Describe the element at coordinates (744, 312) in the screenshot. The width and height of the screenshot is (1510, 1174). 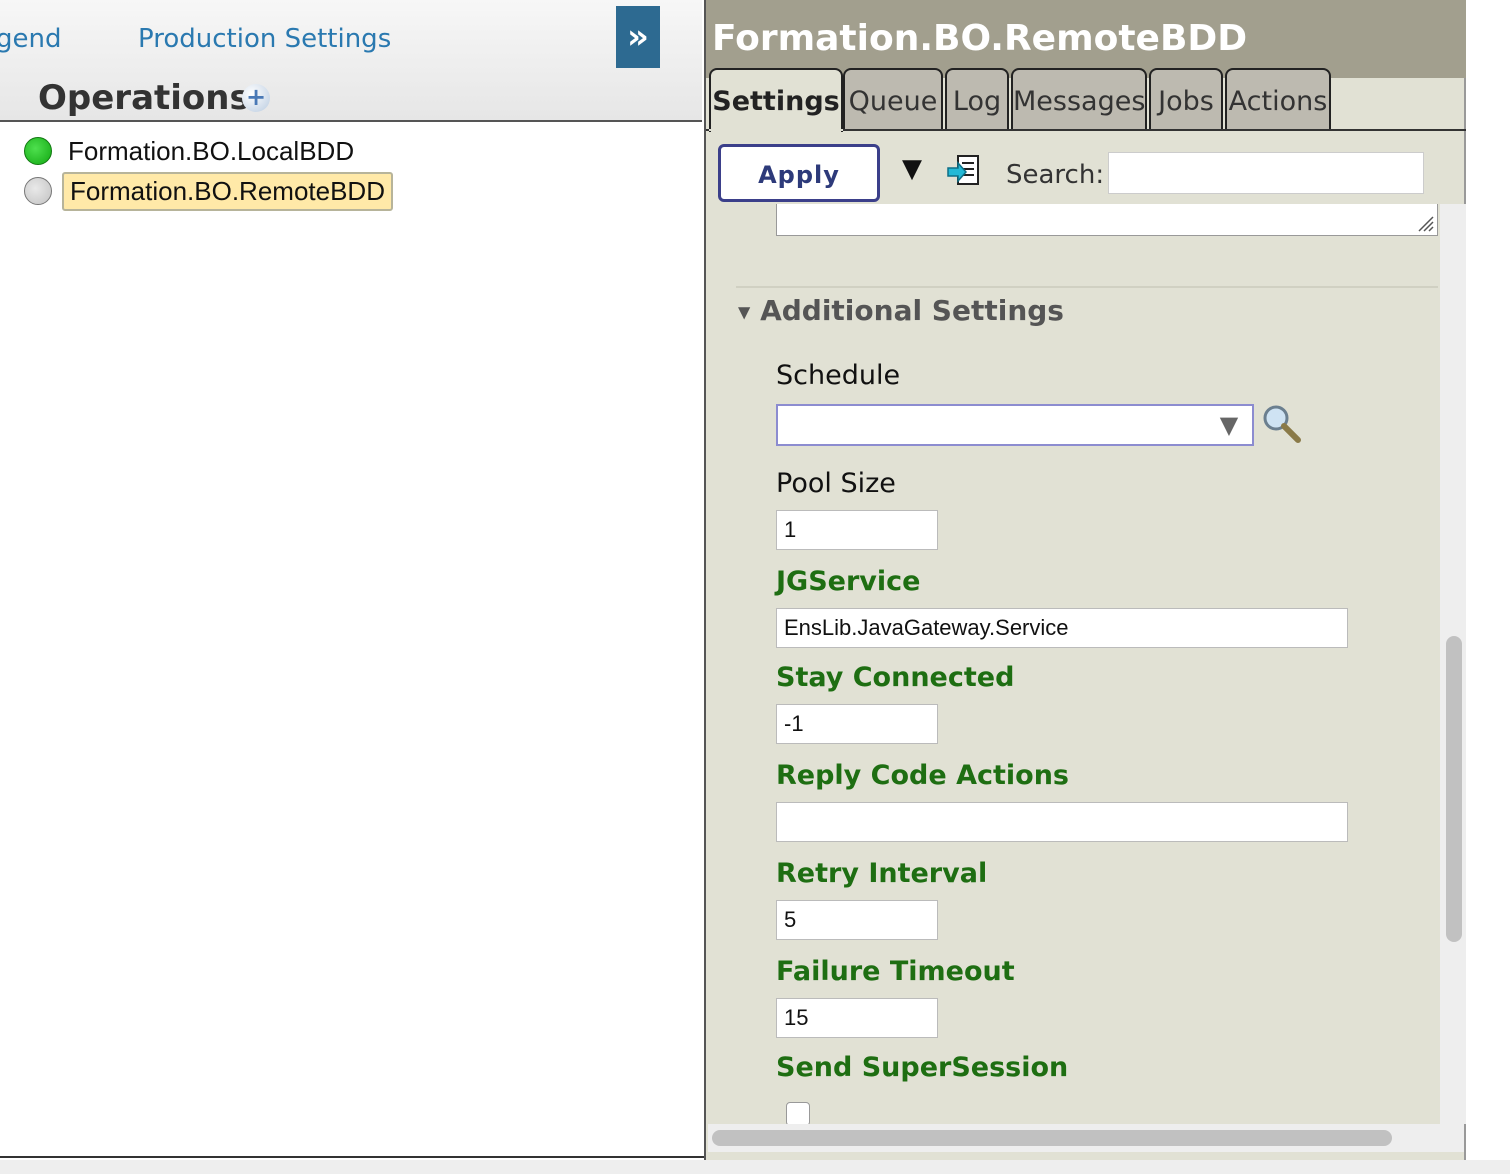
I see `collapse-caret-icon: ▼` at that location.